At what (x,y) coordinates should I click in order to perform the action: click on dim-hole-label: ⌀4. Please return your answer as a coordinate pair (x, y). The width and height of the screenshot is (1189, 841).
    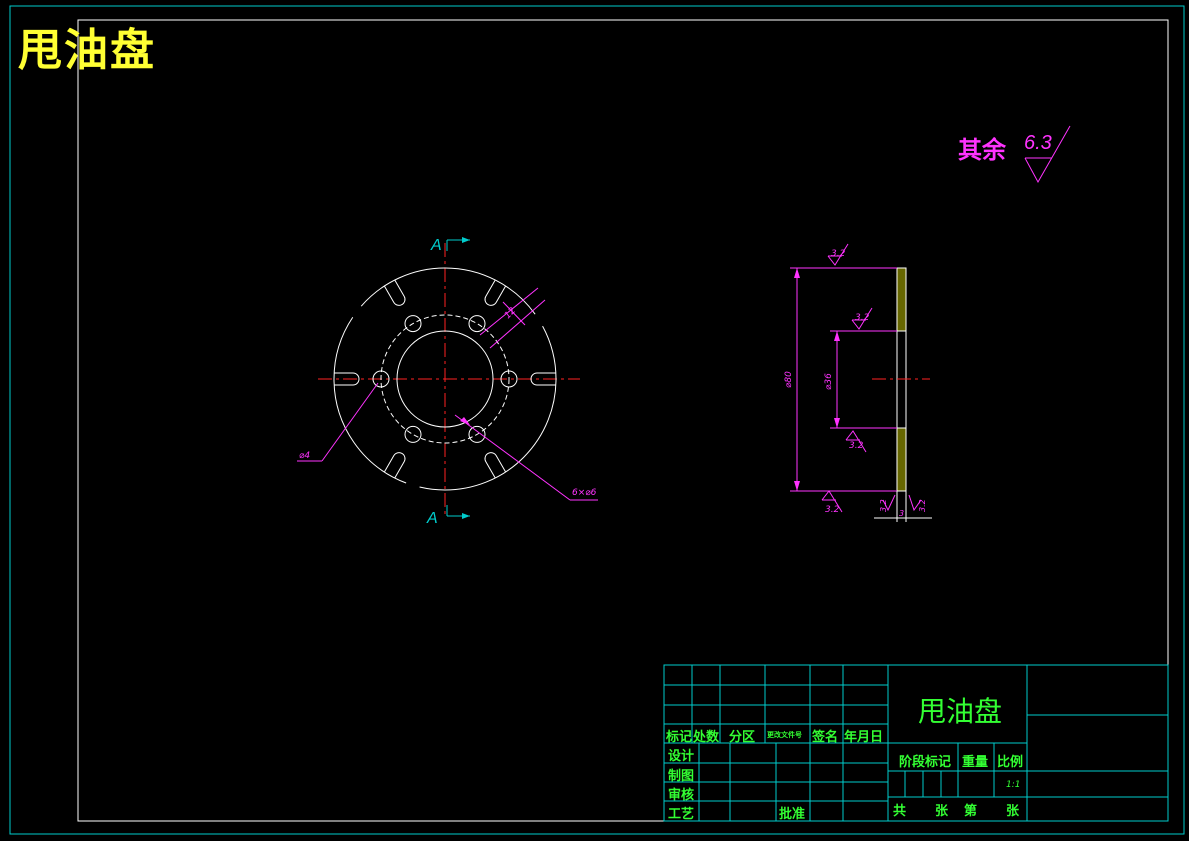
    Looking at the image, I should click on (304, 456).